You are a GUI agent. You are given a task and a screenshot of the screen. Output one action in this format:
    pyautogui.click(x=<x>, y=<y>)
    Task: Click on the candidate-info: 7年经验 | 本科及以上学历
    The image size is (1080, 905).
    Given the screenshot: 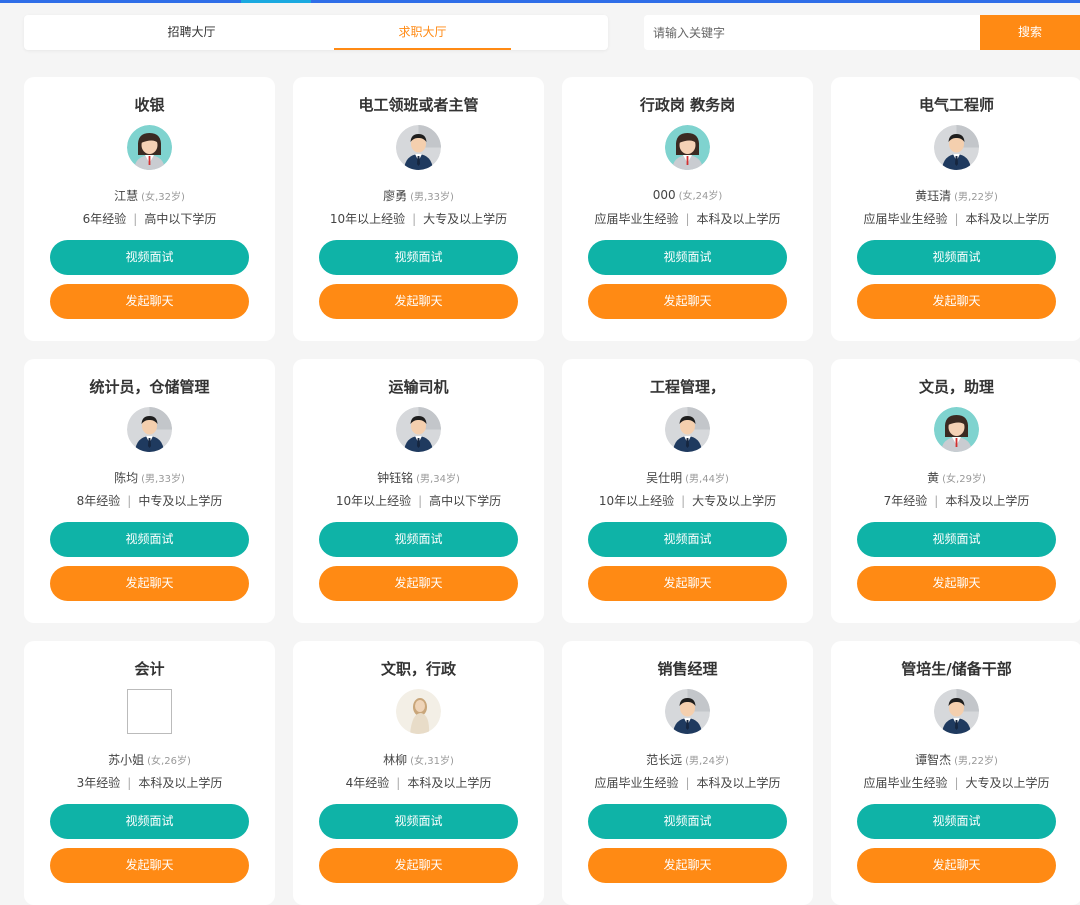 What is the action you would take?
    pyautogui.click(x=955, y=500)
    